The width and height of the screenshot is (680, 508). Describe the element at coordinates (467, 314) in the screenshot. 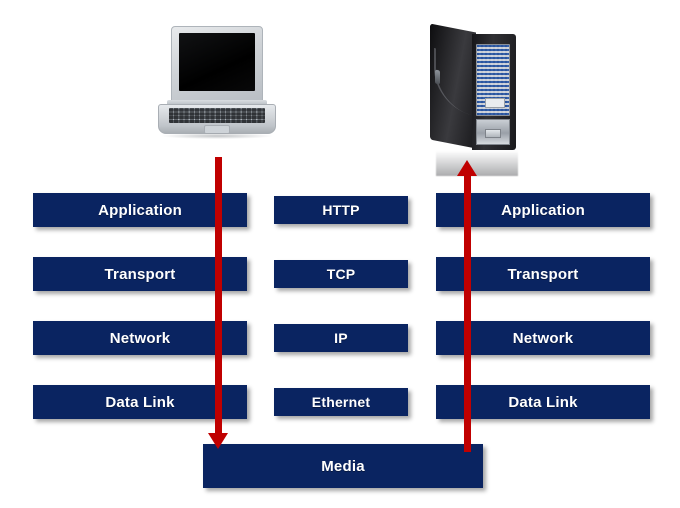

I see `upstream-arrow-shaft` at that location.